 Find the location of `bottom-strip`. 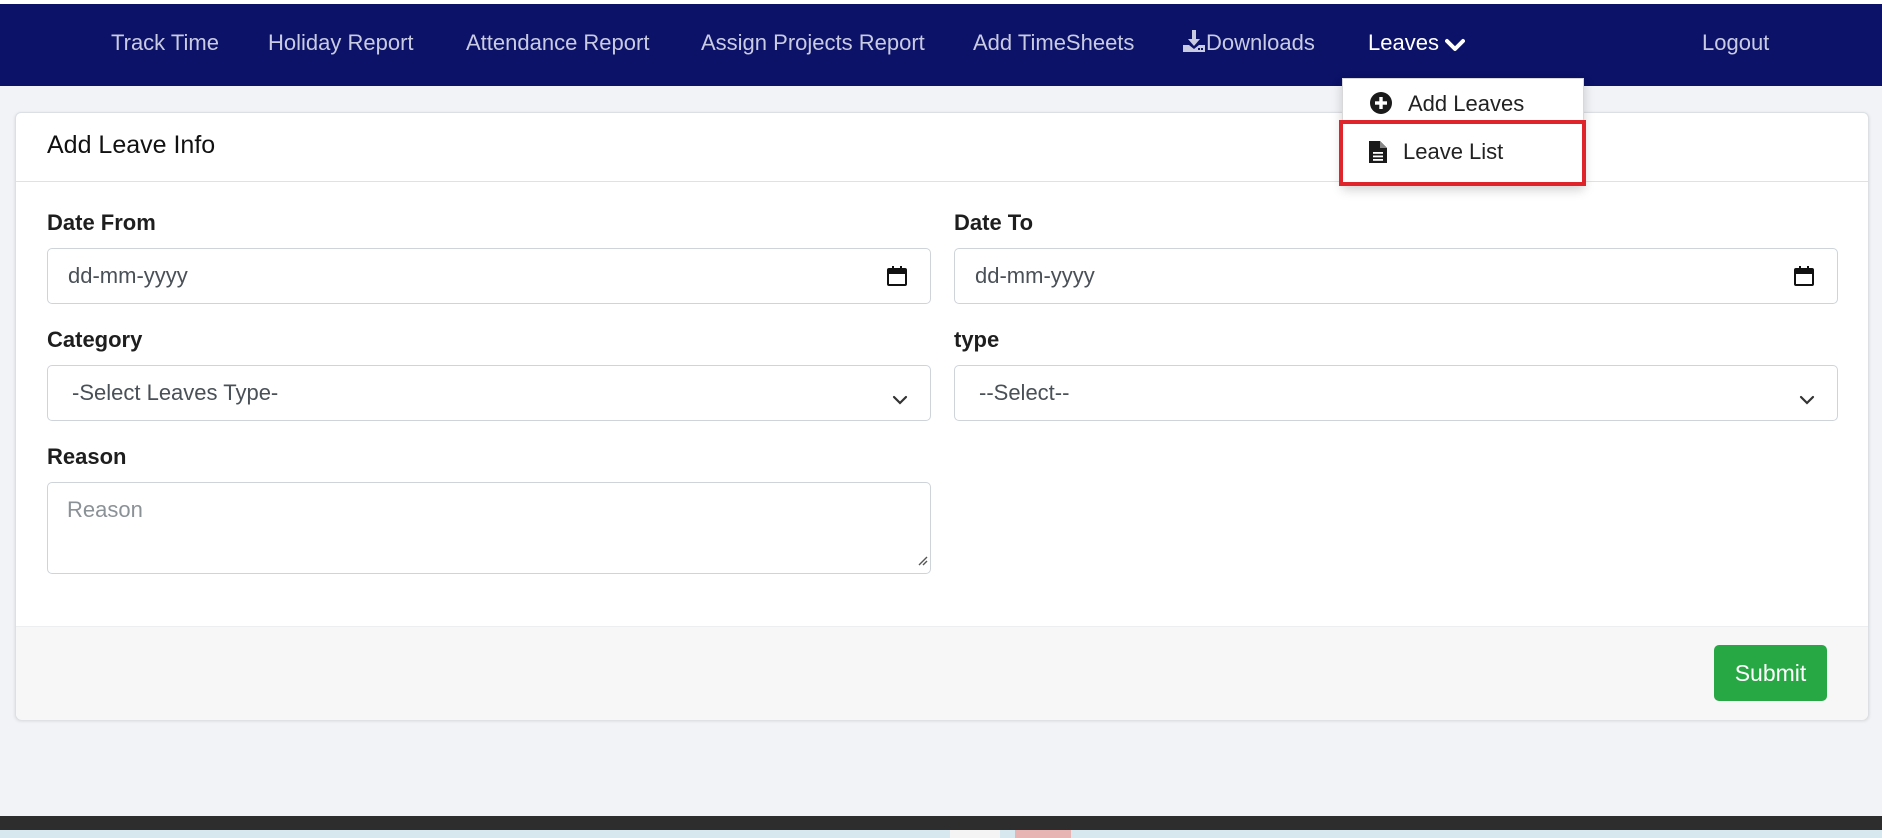

bottom-strip is located at coordinates (941, 834).